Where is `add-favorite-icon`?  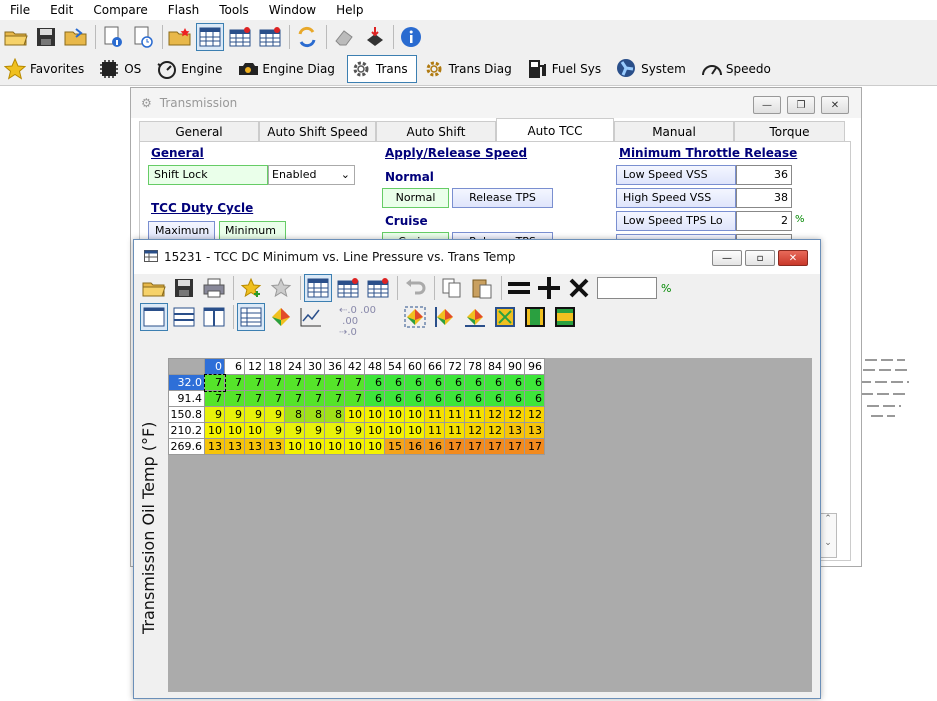 add-favorite-icon is located at coordinates (251, 288).